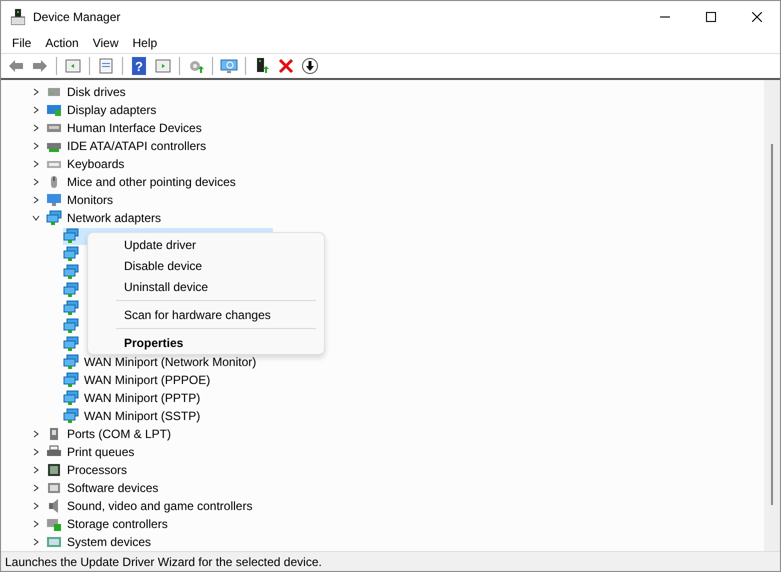  I want to click on storage-device-icon, so click(54, 524).